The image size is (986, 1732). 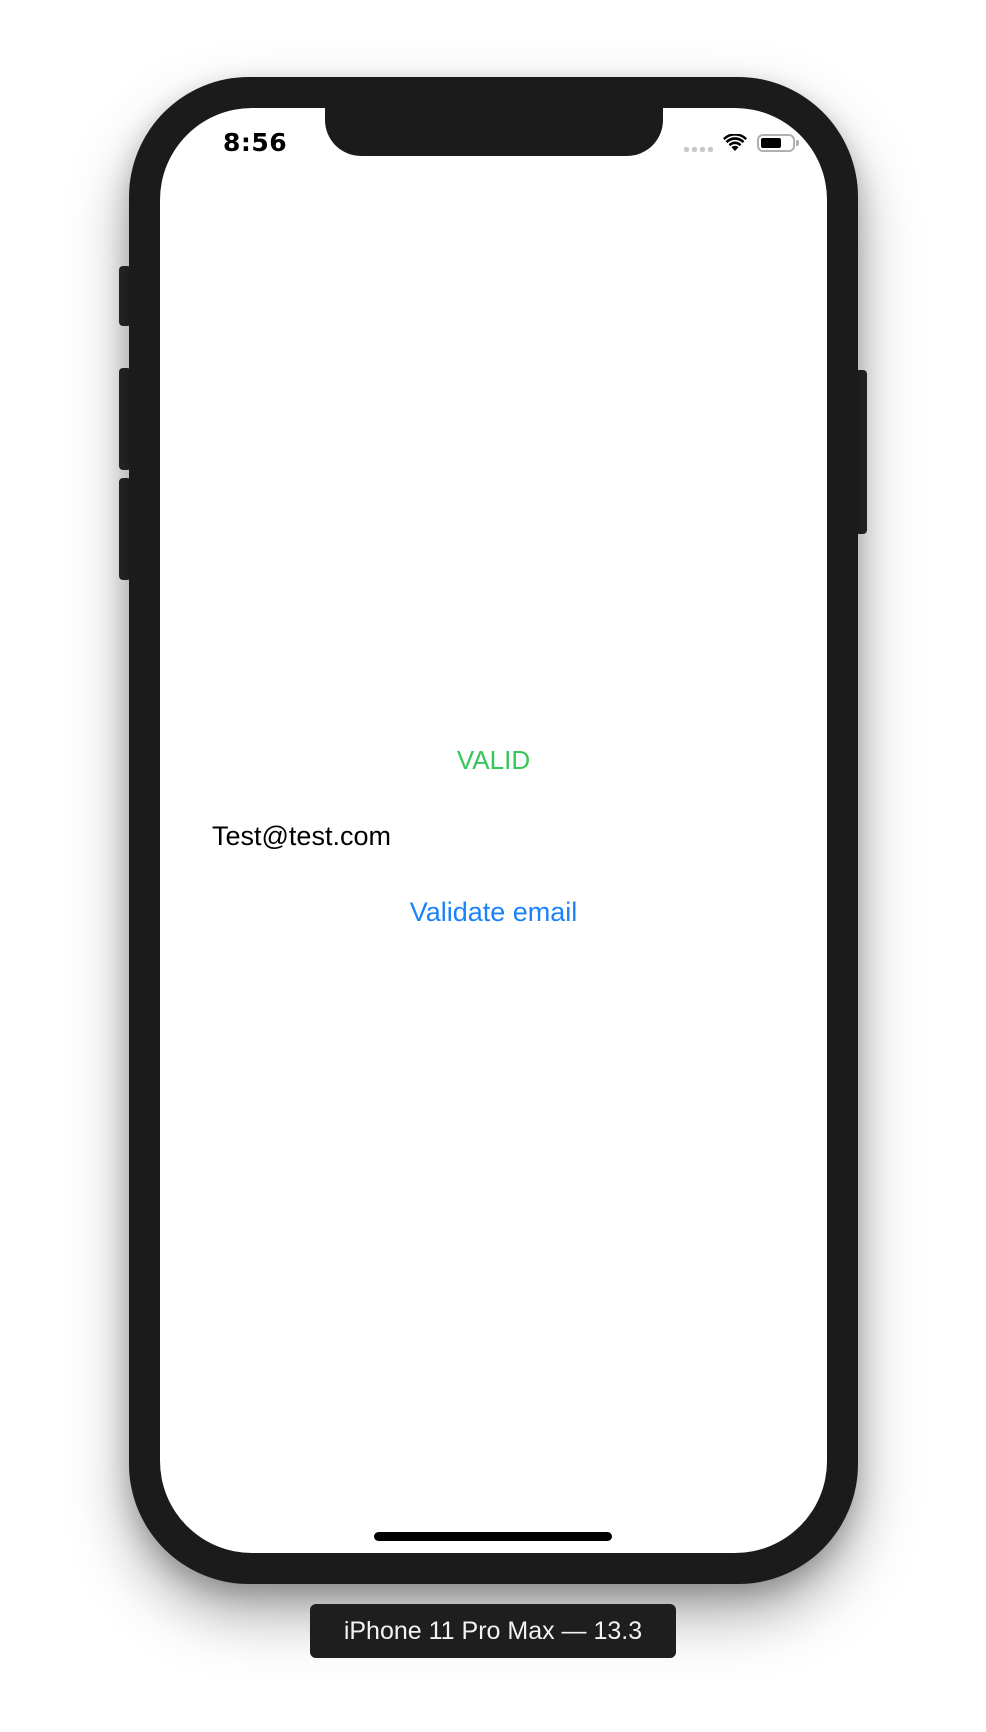 What do you see at coordinates (493, 760) in the screenshot?
I see `validation-result-label: VALID` at bounding box center [493, 760].